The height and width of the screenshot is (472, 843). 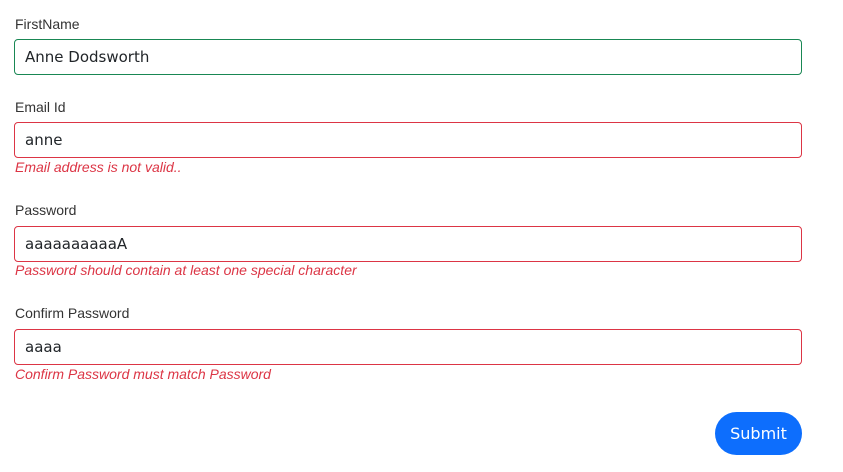 What do you see at coordinates (47, 24) in the screenshot?
I see `first-name-label: FirstName` at bounding box center [47, 24].